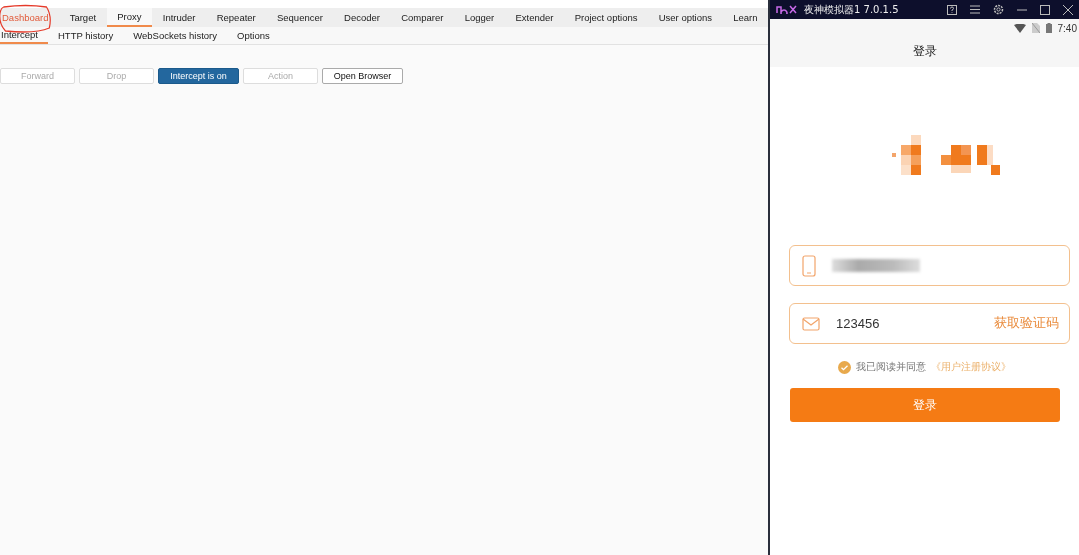 Image resolution: width=1079 pixels, height=555 pixels. I want to click on sub-tab: HTTP history, so click(85, 35).